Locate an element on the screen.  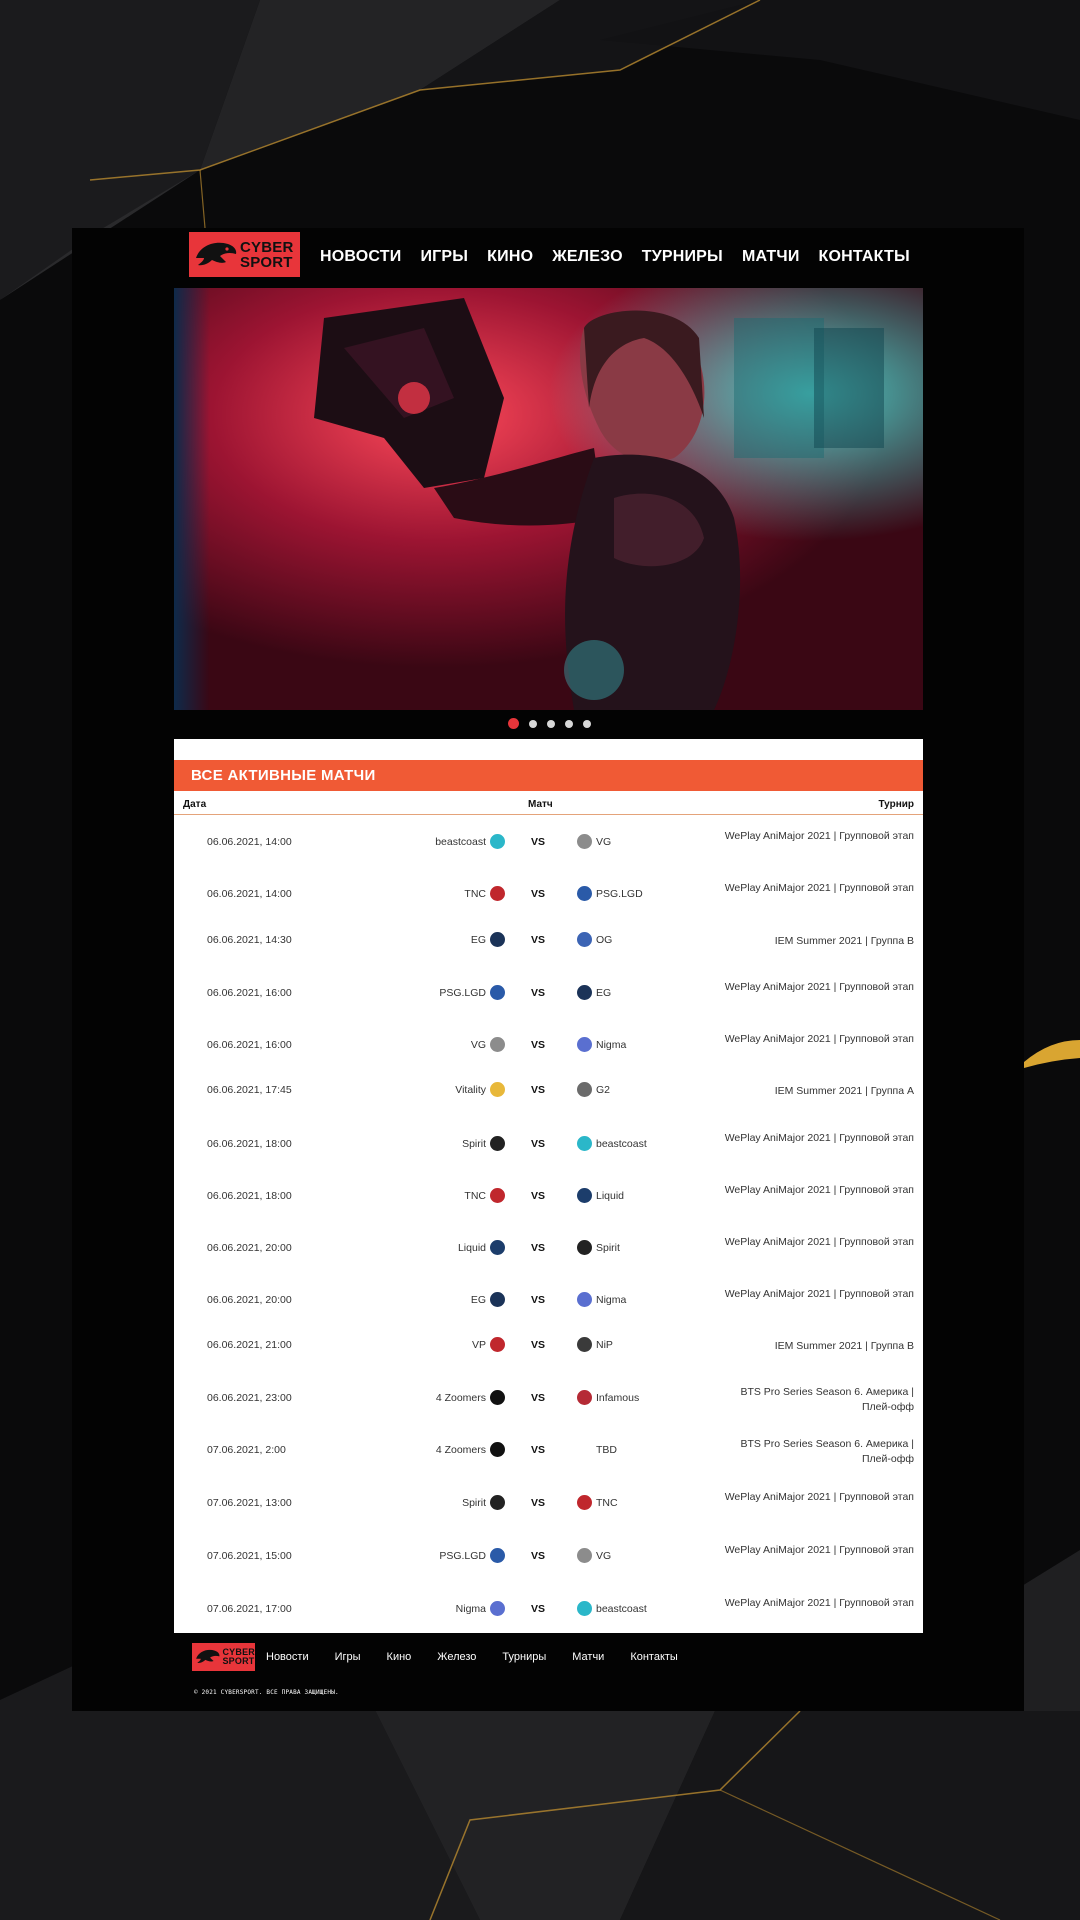
nav-contacts: КОНТАКТЫ is located at coordinates (864, 257).